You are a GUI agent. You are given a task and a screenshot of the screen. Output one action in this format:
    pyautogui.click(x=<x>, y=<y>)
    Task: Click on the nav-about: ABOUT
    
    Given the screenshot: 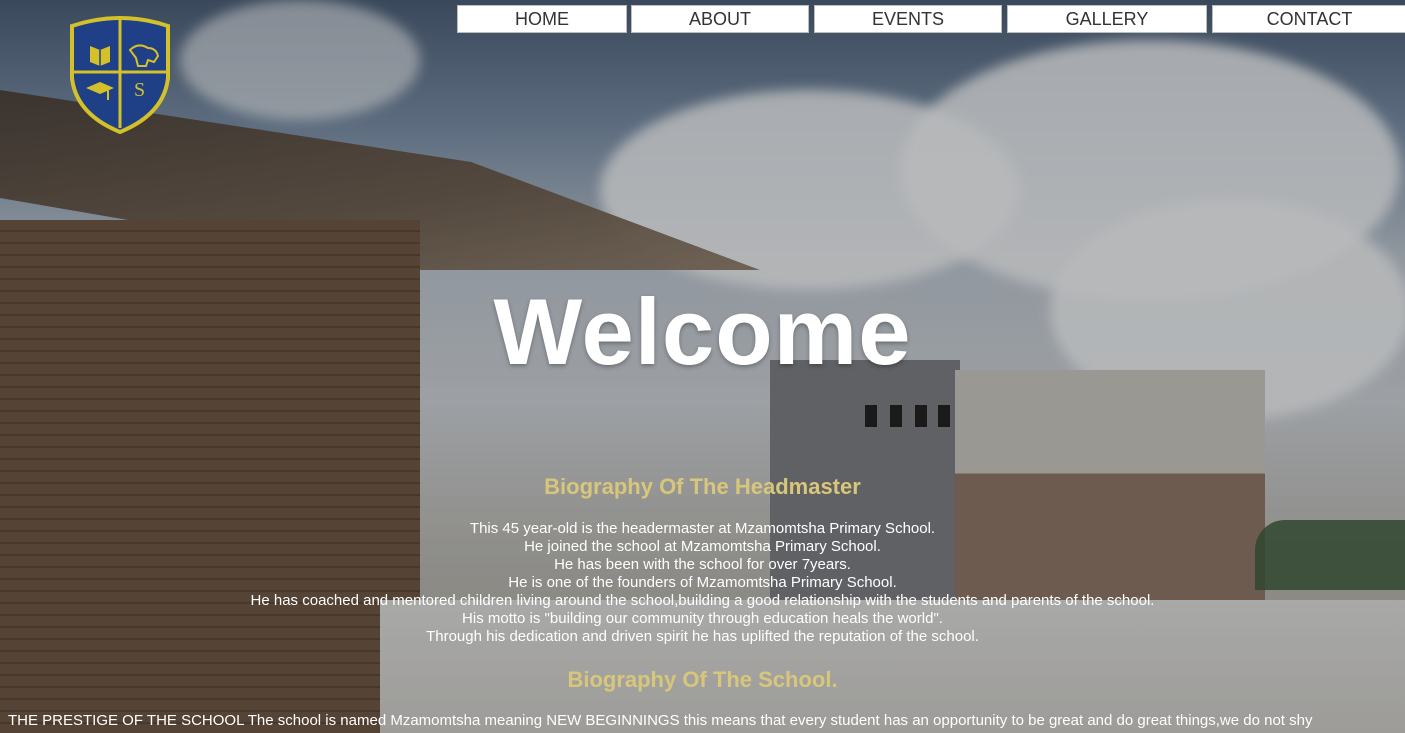 What is the action you would take?
    pyautogui.click(x=720, y=19)
    